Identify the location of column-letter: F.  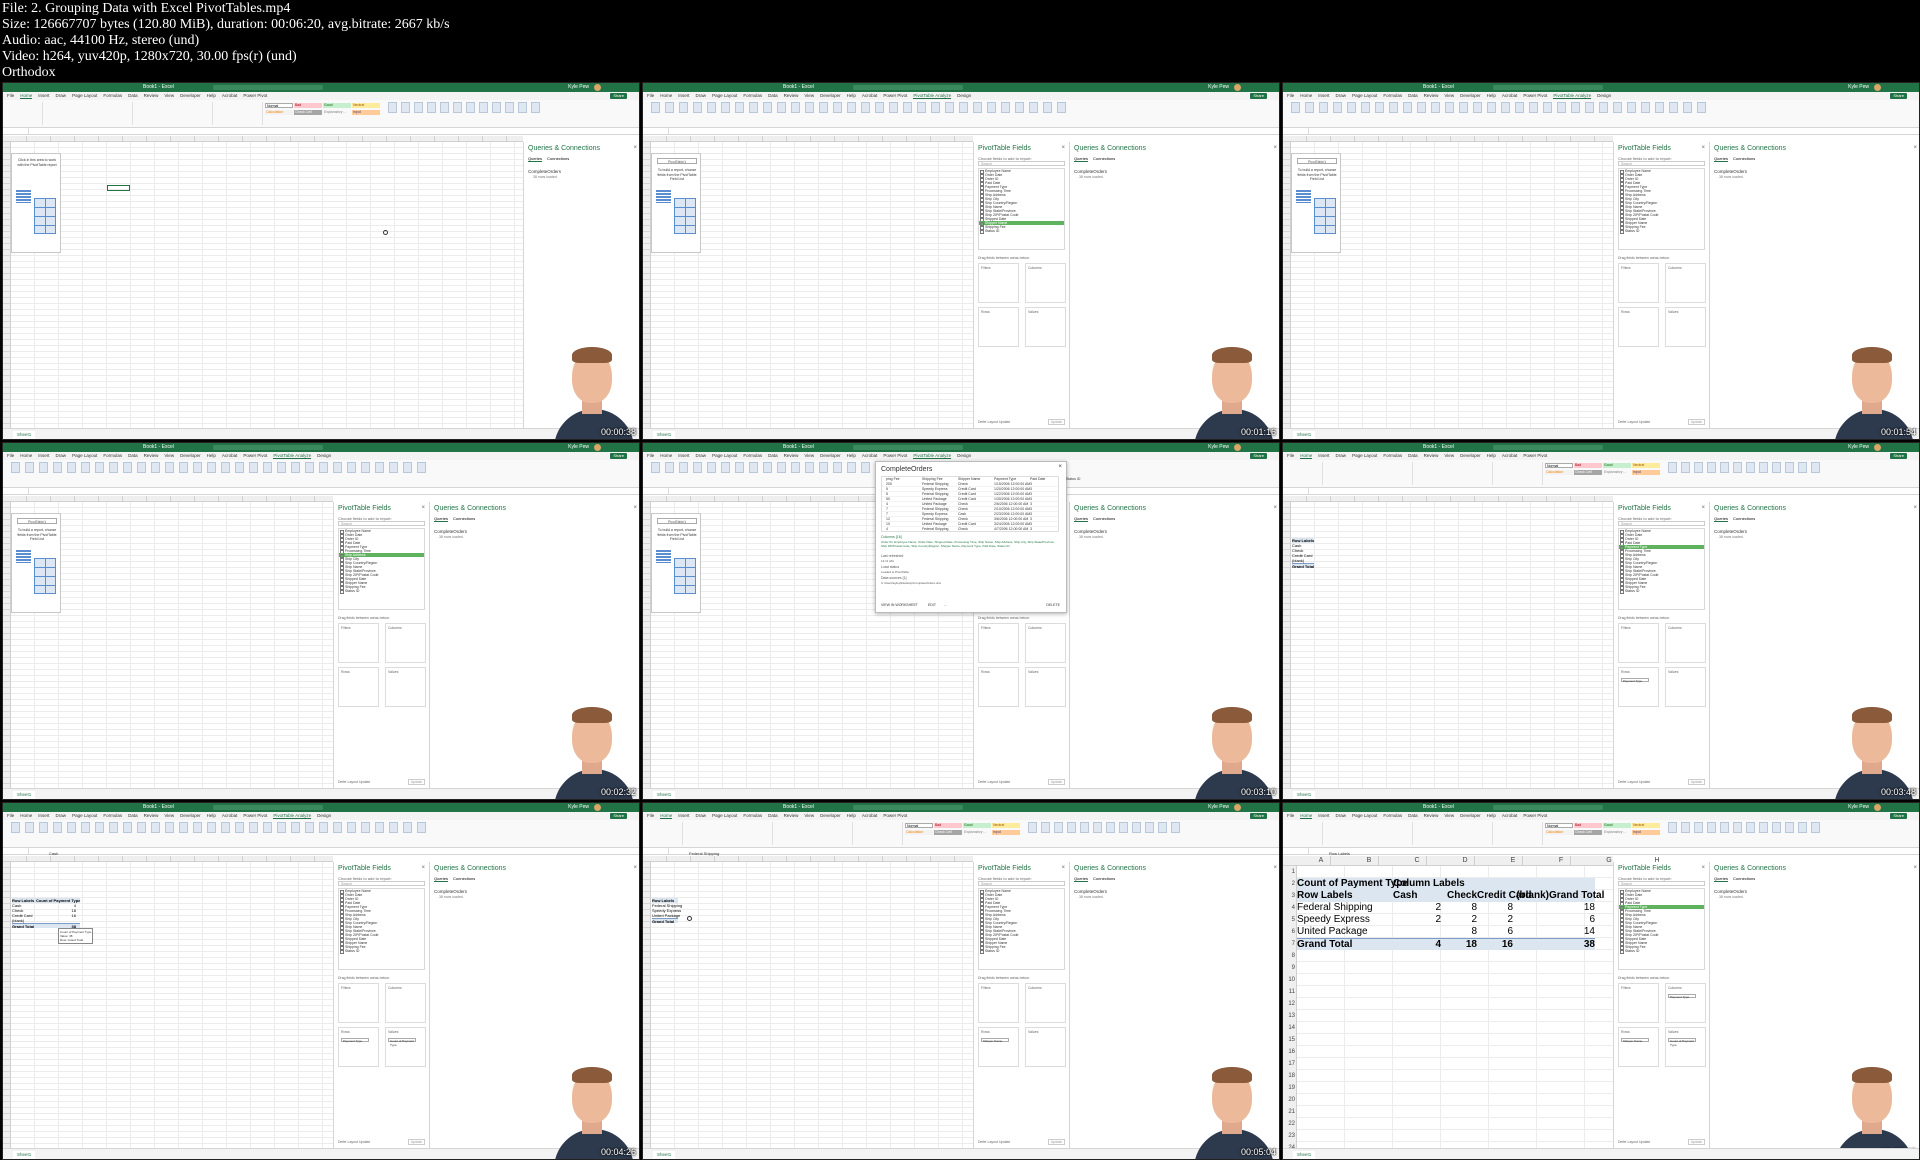
(1561, 861).